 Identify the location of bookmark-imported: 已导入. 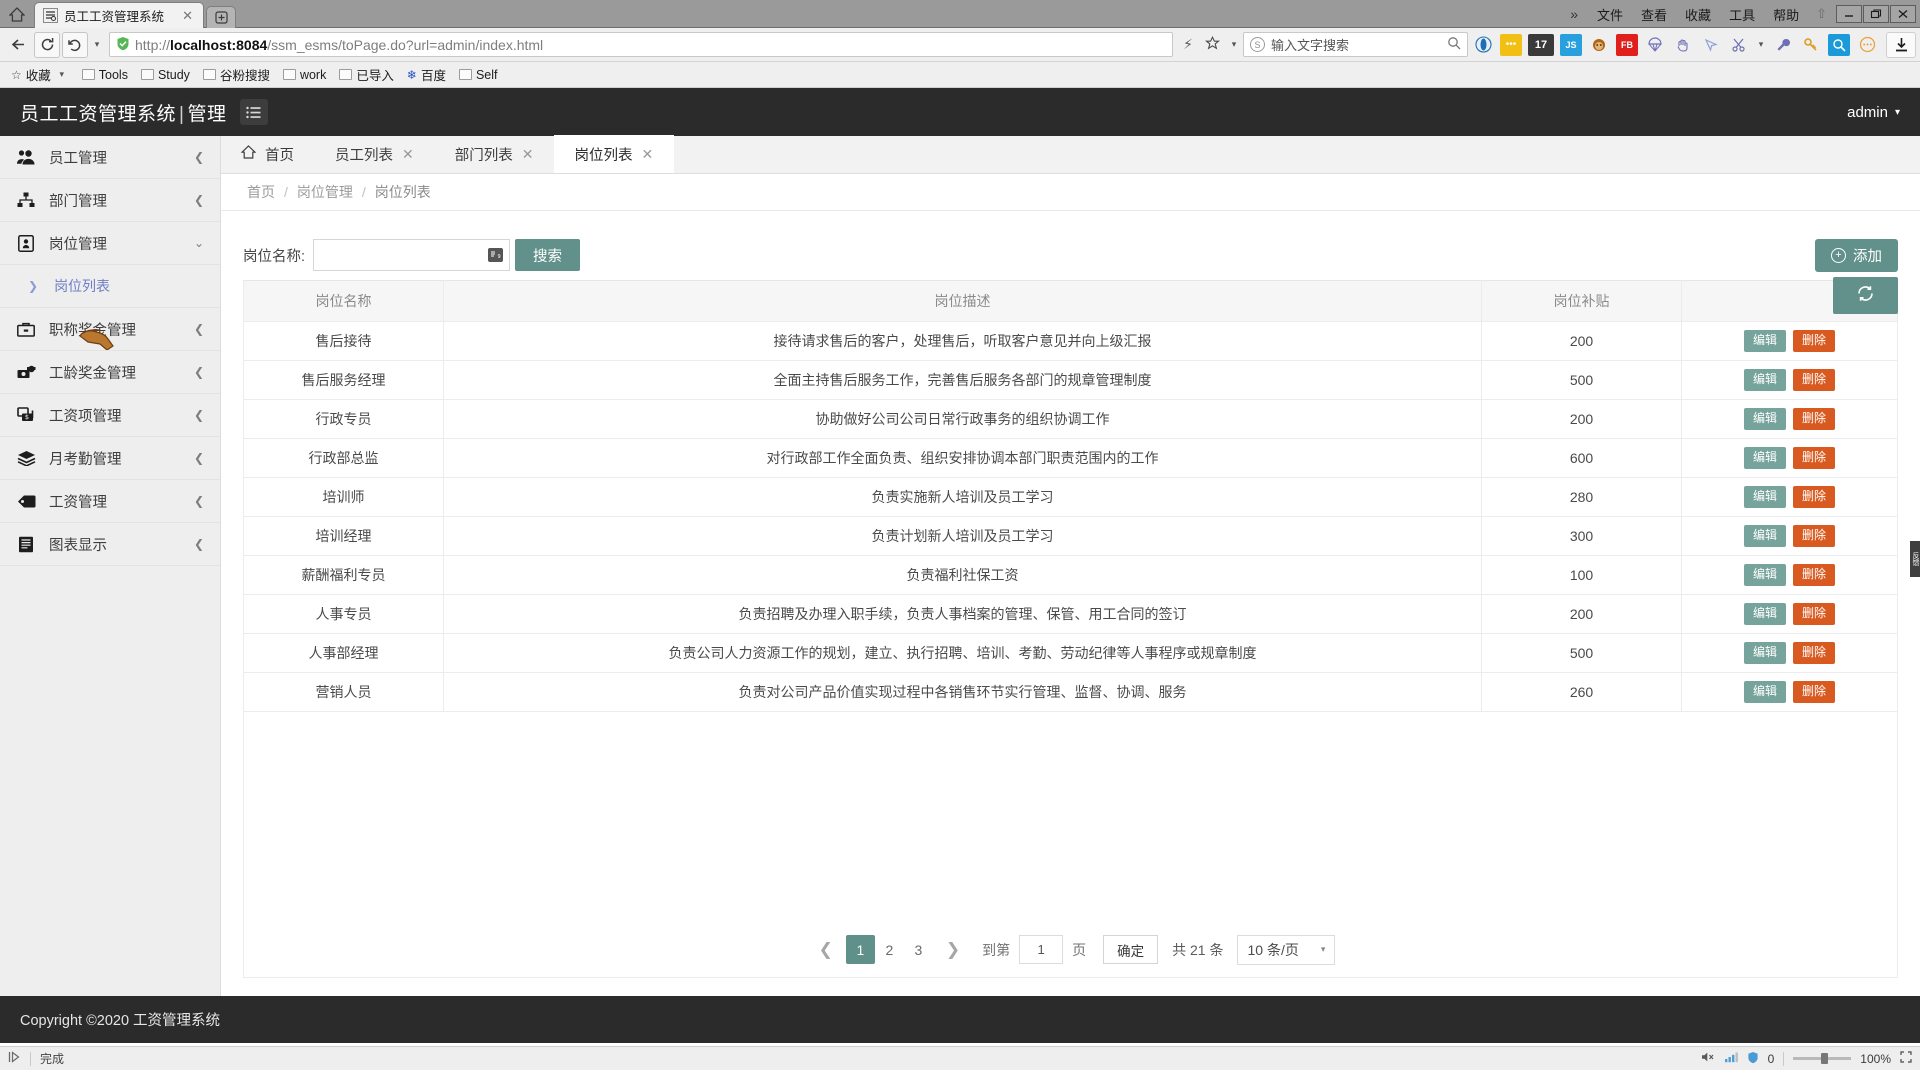
(366, 74).